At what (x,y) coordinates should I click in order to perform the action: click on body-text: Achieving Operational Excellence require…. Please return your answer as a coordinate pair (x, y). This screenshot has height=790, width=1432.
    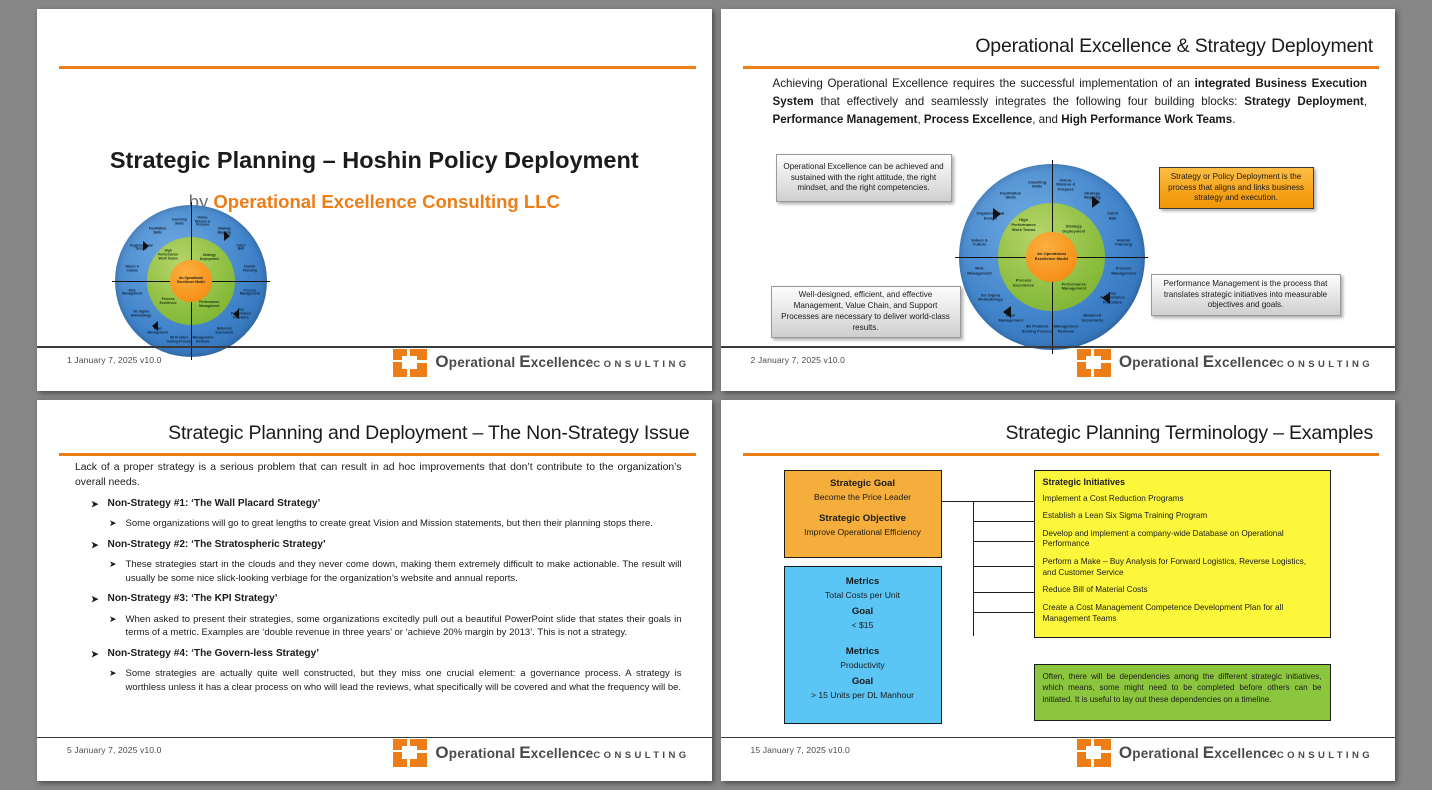
    Looking at the image, I should click on (983, 83).